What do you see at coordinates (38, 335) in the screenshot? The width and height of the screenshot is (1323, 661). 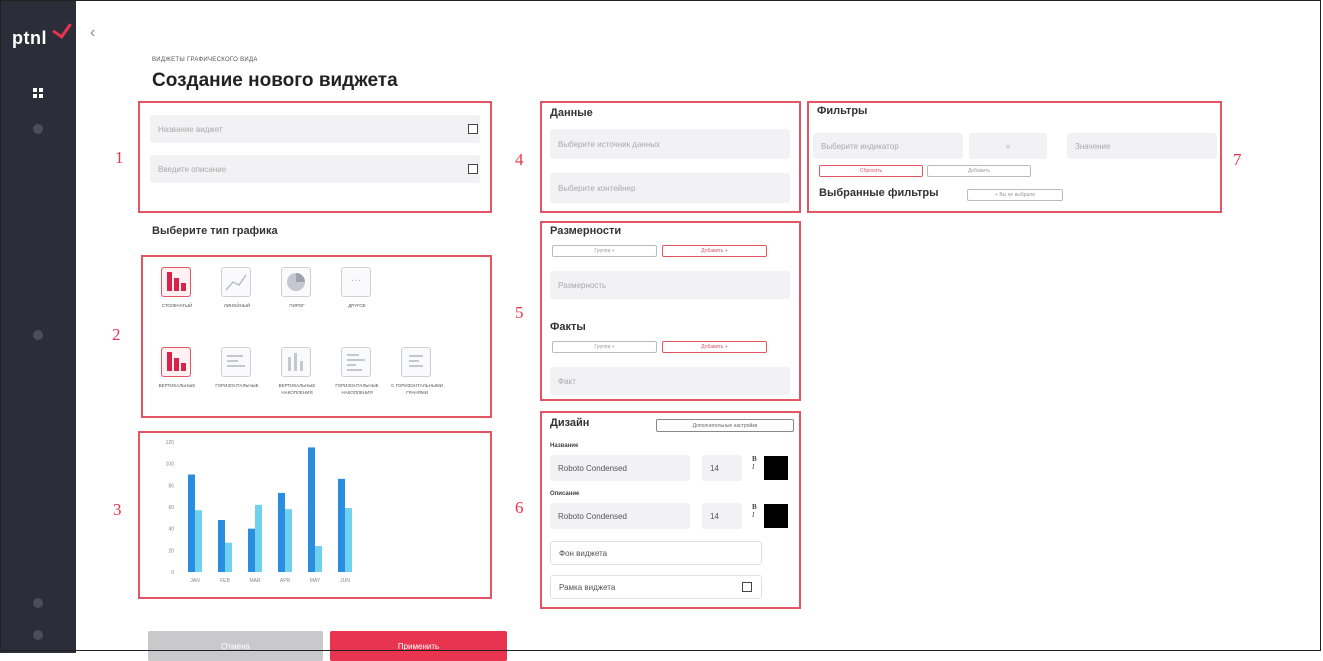 I see `settings-icon` at bounding box center [38, 335].